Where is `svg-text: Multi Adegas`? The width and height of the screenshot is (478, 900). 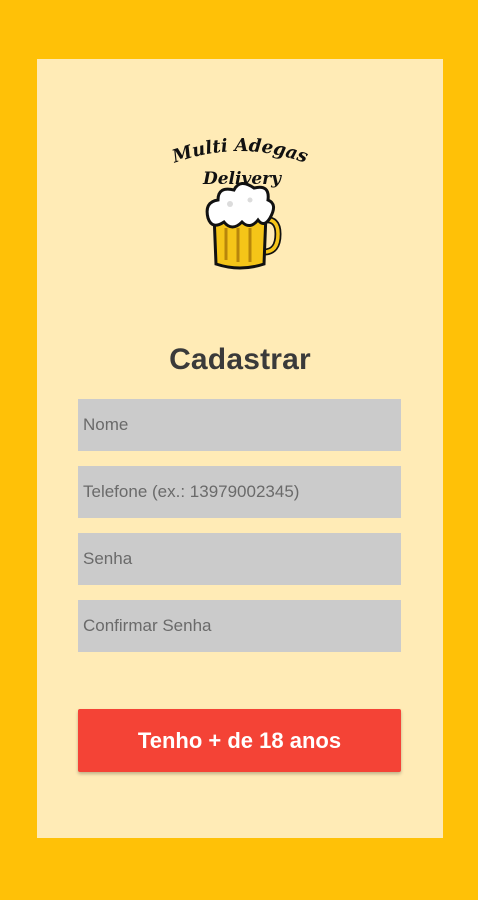 svg-text: Multi Adegas is located at coordinates (240, 153).